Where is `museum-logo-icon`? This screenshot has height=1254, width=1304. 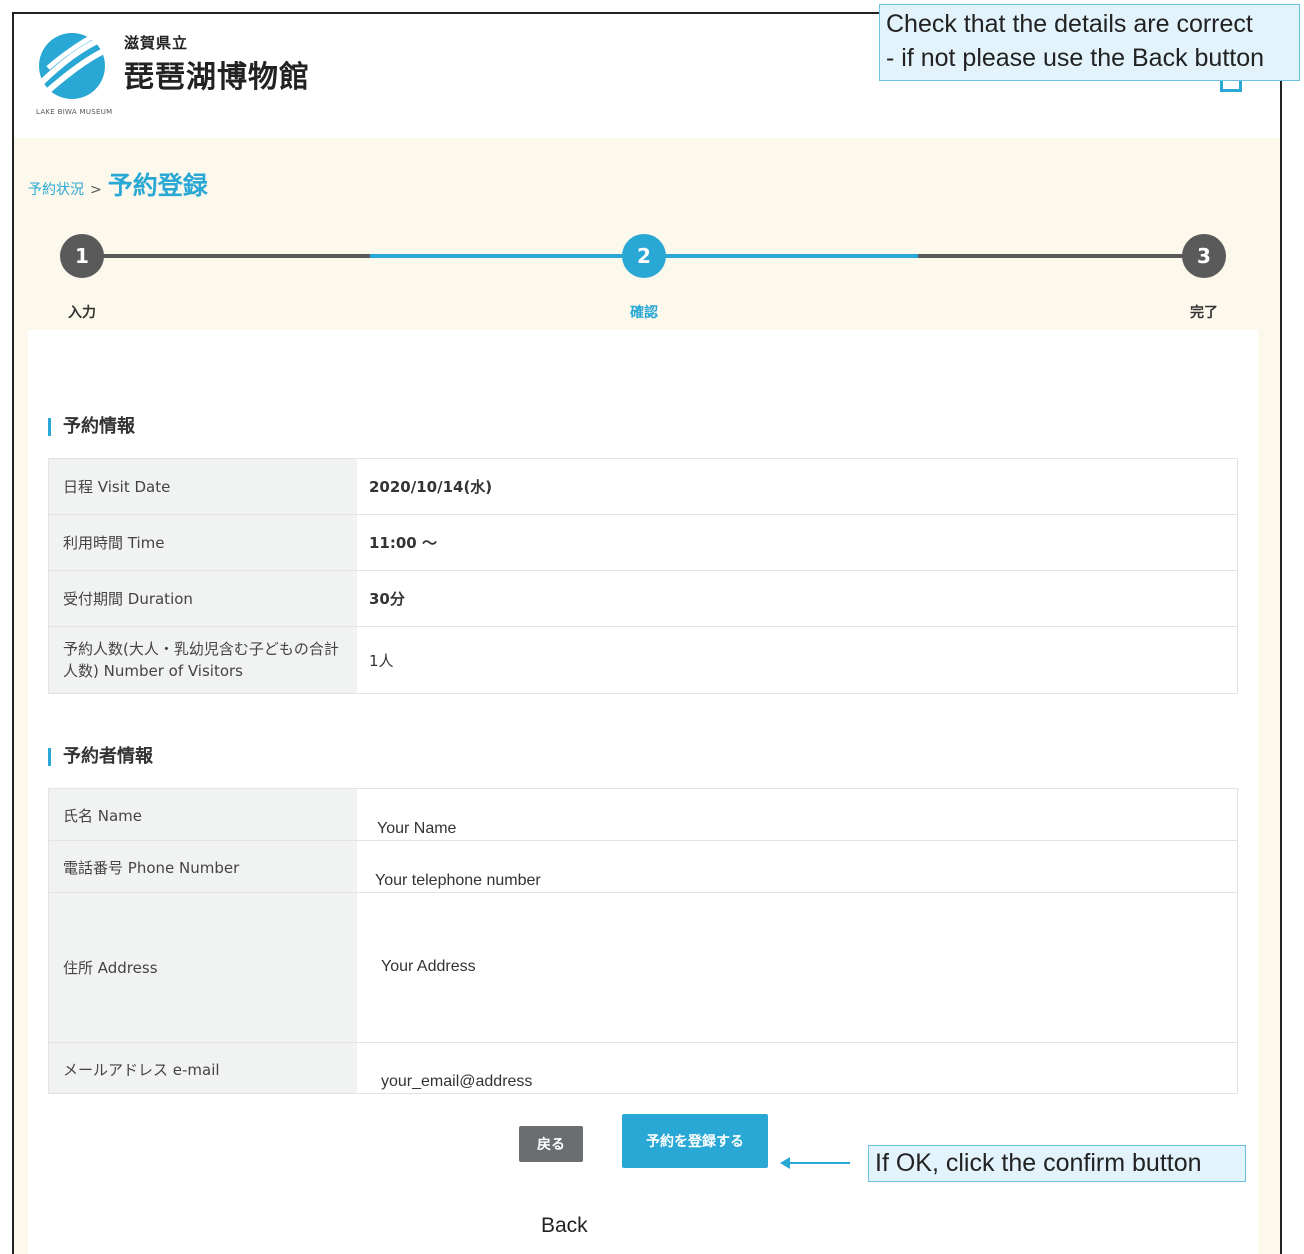 museum-logo-icon is located at coordinates (70, 66).